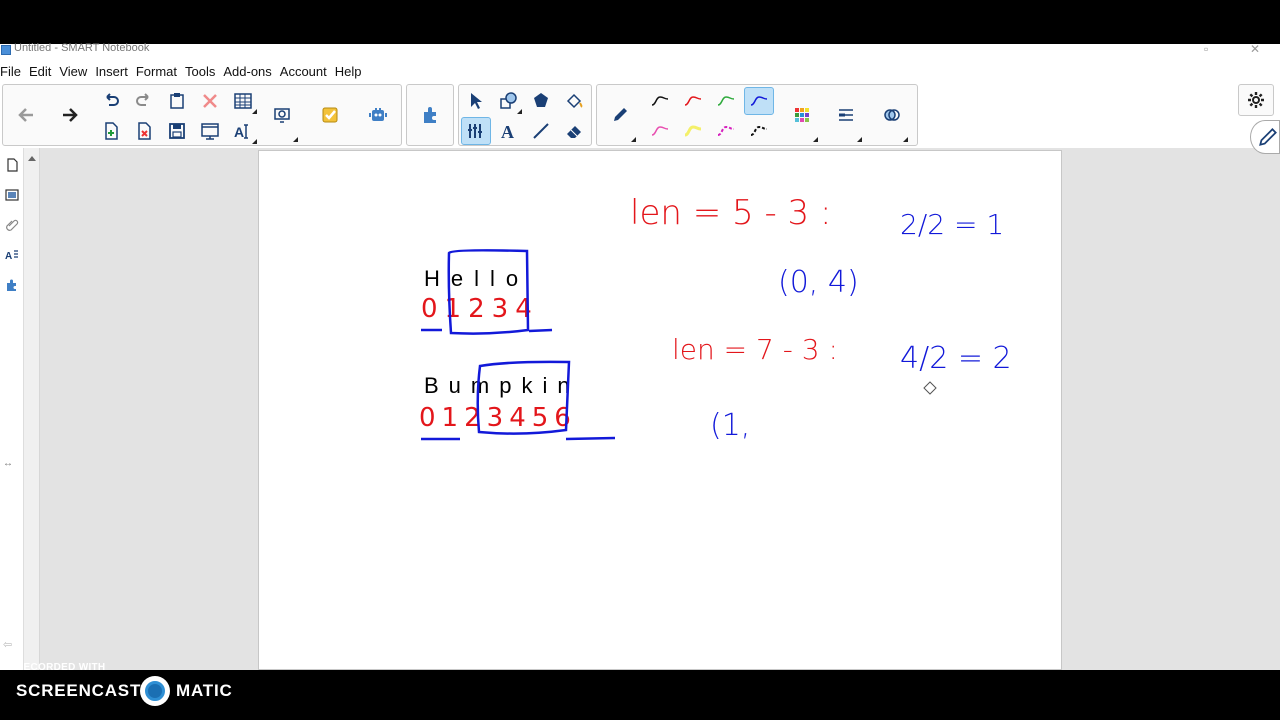  Describe the element at coordinates (7, 644) in the screenshot. I see `panel-collapse-icon: ⇦` at that location.